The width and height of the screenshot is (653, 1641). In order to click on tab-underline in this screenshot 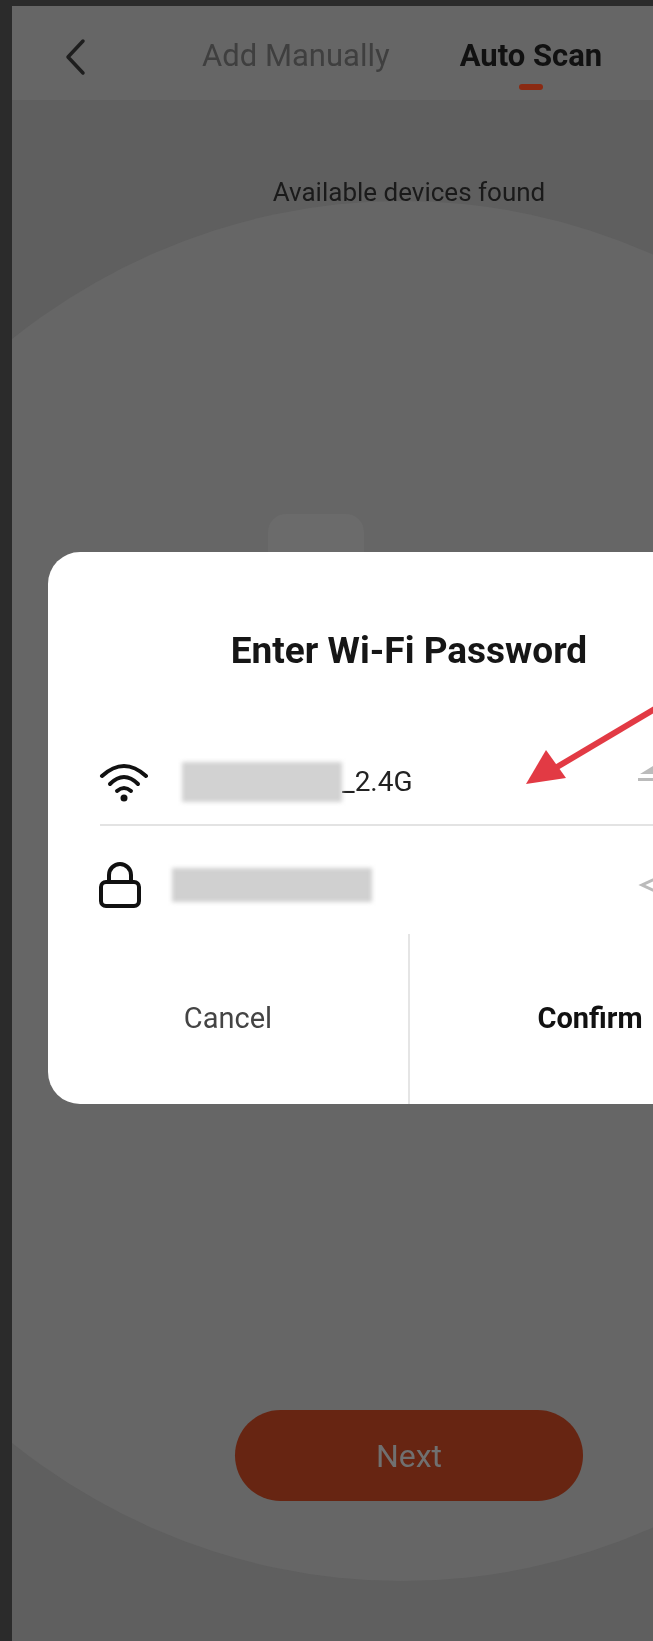, I will do `click(530, 87)`.